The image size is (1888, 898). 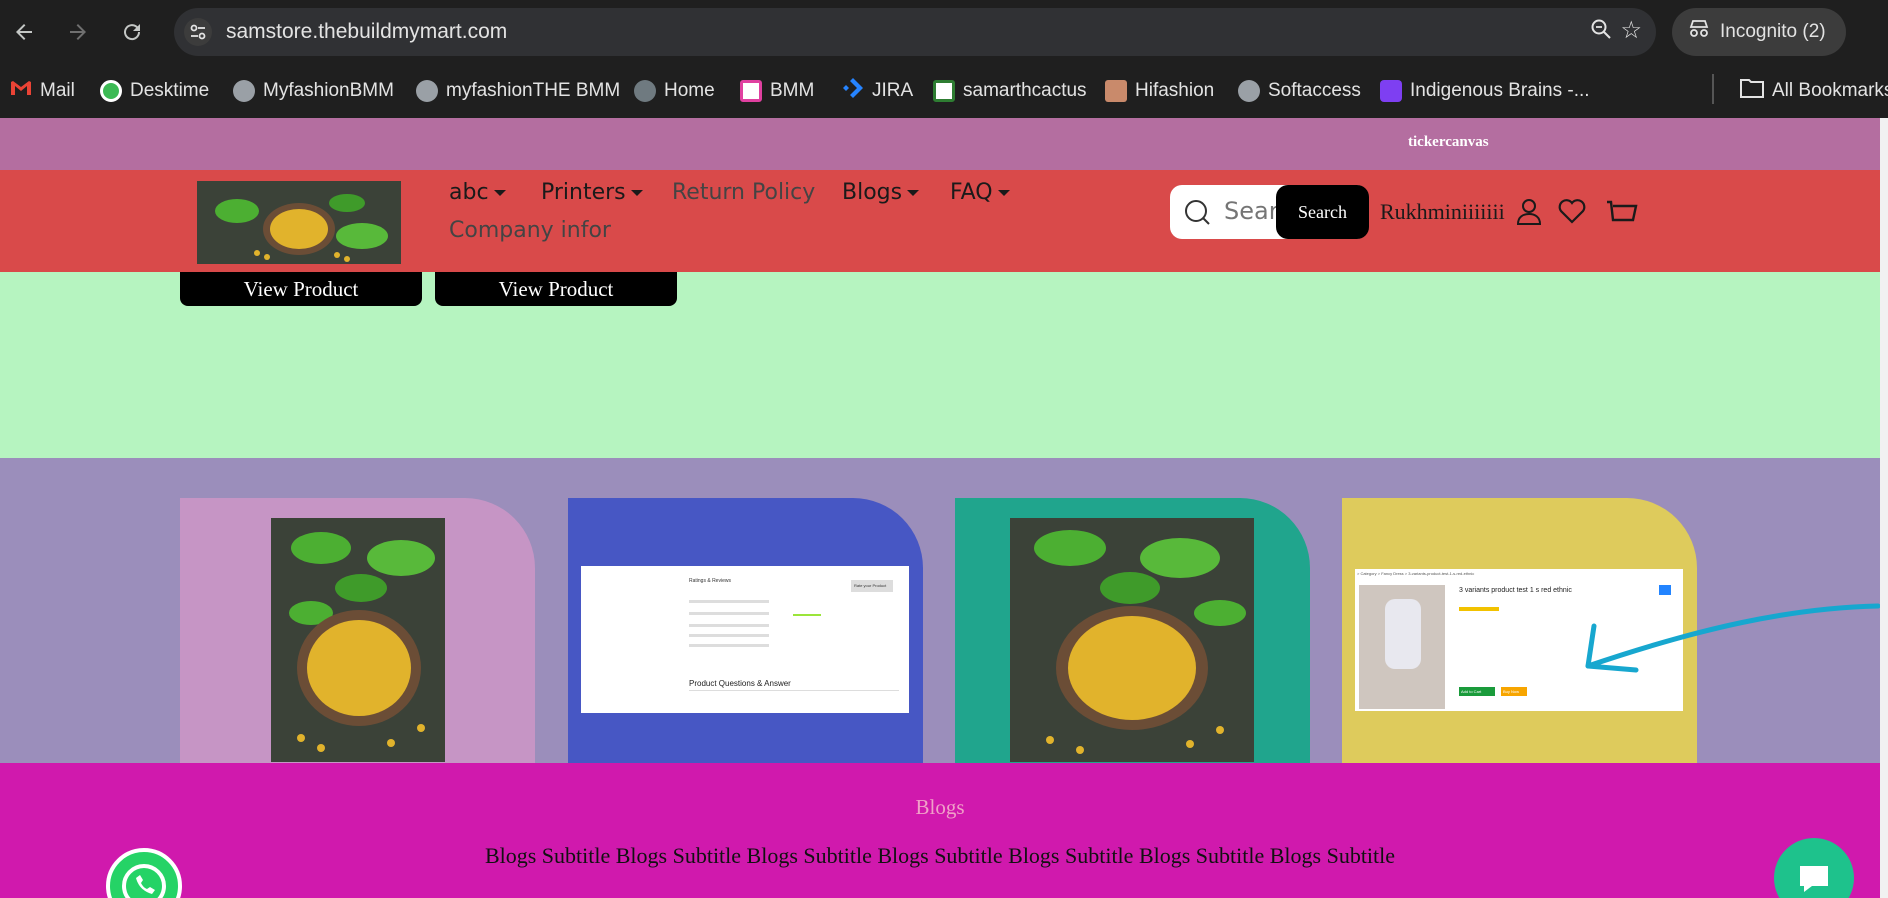 I want to click on bmm-icon, so click(x=751, y=91).